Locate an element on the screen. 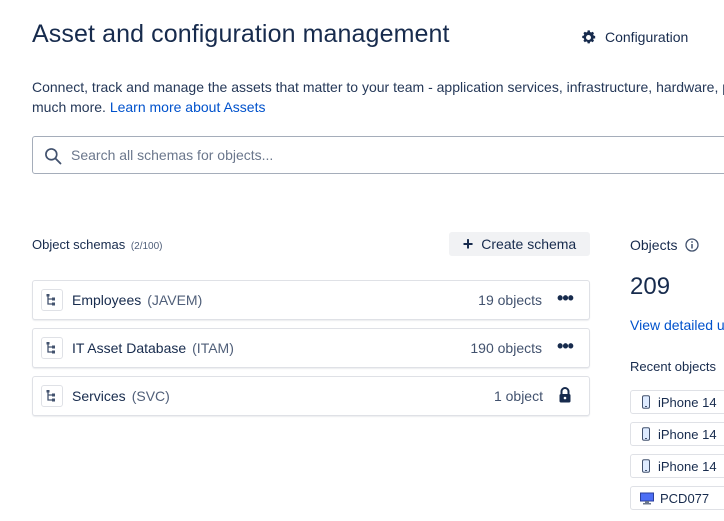 This screenshot has height=521, width=724. create-schema-button: + Create schema is located at coordinates (519, 244).